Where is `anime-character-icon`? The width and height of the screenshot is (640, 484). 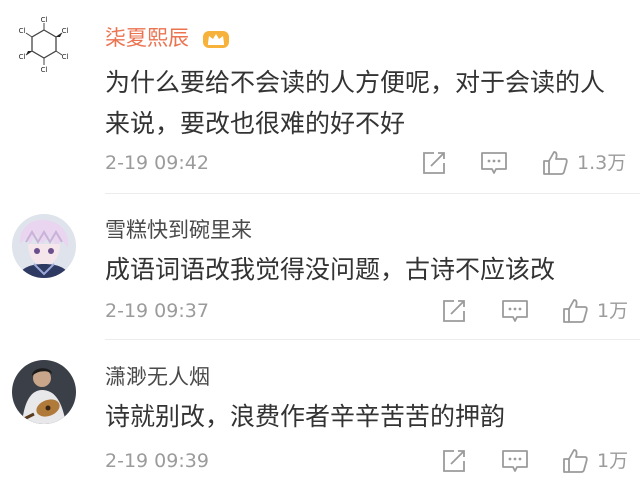 anime-character-icon is located at coordinates (44, 246).